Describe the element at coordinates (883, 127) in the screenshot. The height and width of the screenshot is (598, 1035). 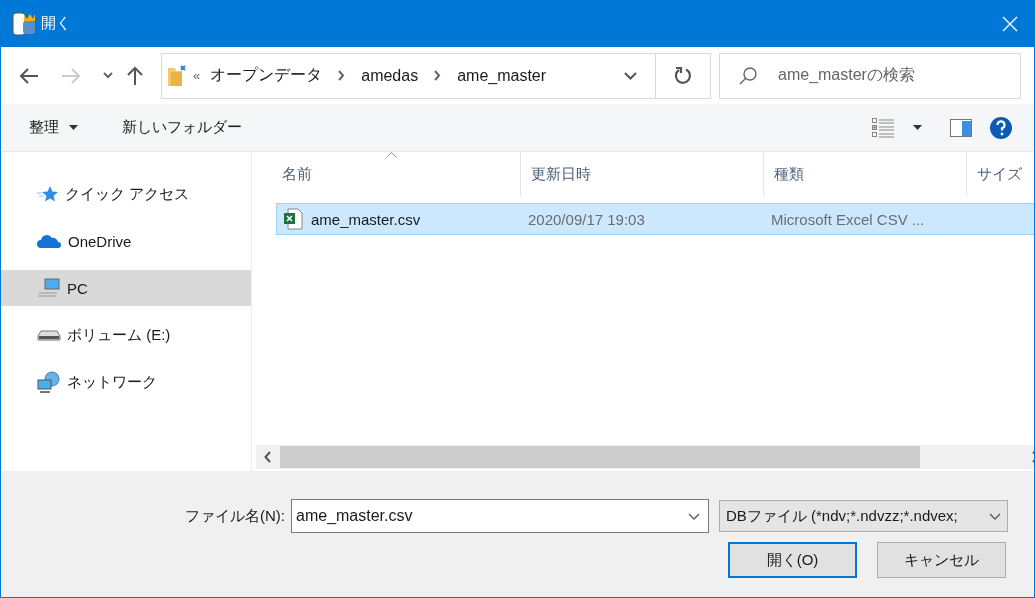
I see `view-list-icon` at that location.